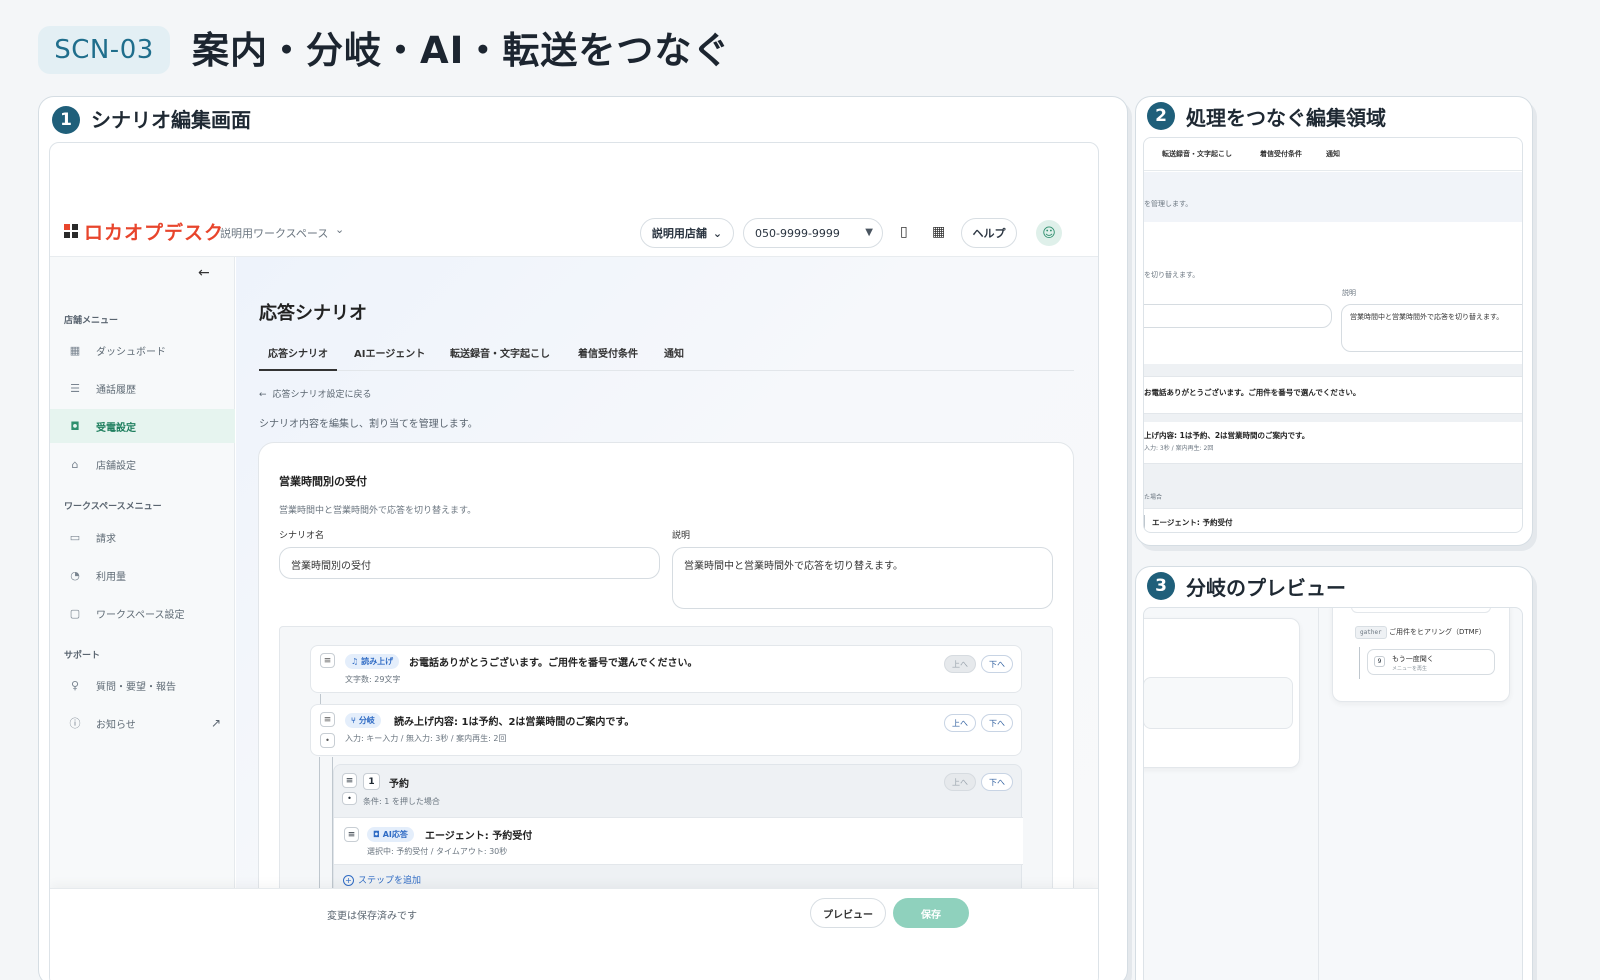 The width and height of the screenshot is (1600, 980). I want to click on branch-preview-zoom: gather ご用件をヒアリング（DTMF） 9 もう一度聞く メニューを再生, so click(1333, 793).